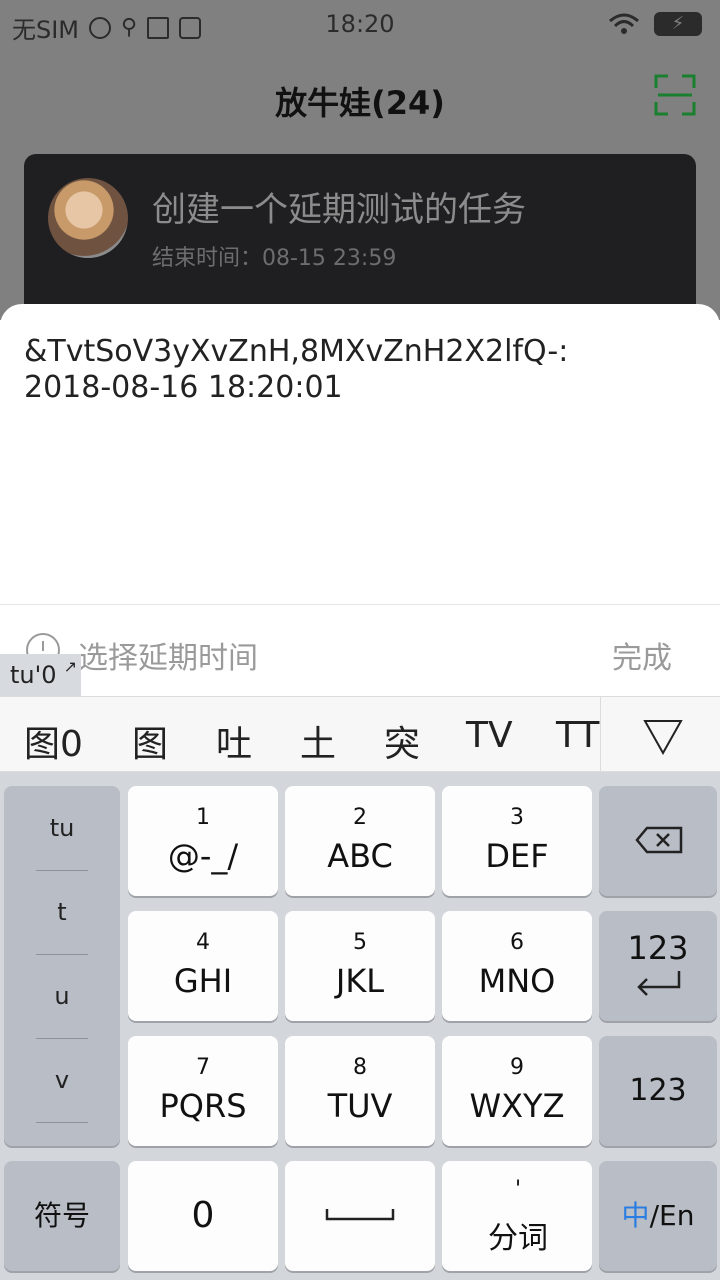 The image size is (720, 1280). Describe the element at coordinates (339, 210) in the screenshot. I see `task-title: 创建一个延期测试的任务` at that location.